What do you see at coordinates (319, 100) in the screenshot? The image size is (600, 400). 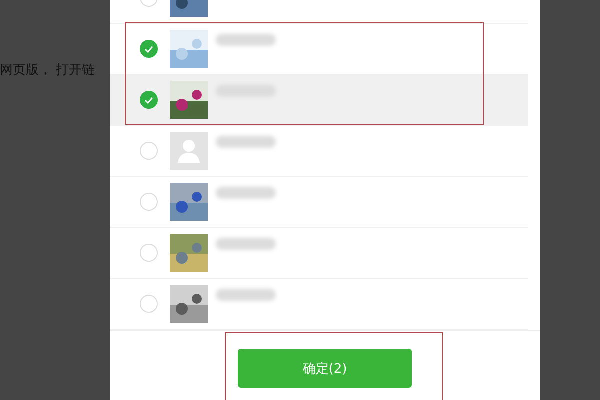 I see `contact-row` at bounding box center [319, 100].